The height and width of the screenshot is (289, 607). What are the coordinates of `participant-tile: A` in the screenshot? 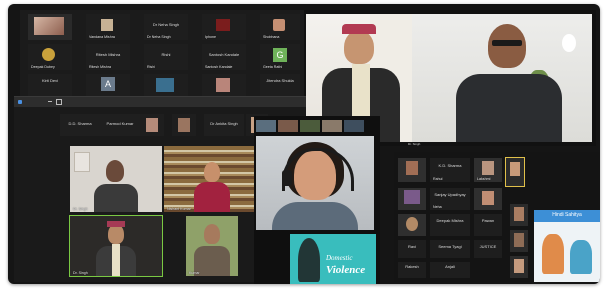 It's located at (108, 85).